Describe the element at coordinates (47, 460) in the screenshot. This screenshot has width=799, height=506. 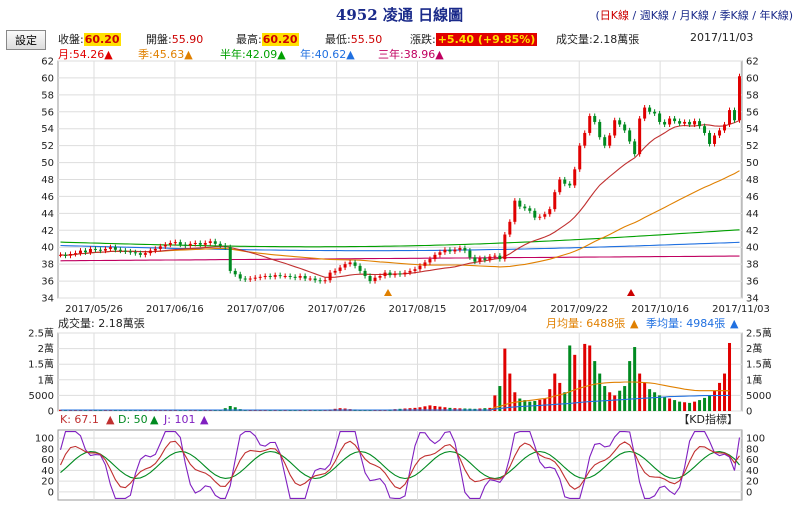
I see `kd-tick-left: 60` at that location.